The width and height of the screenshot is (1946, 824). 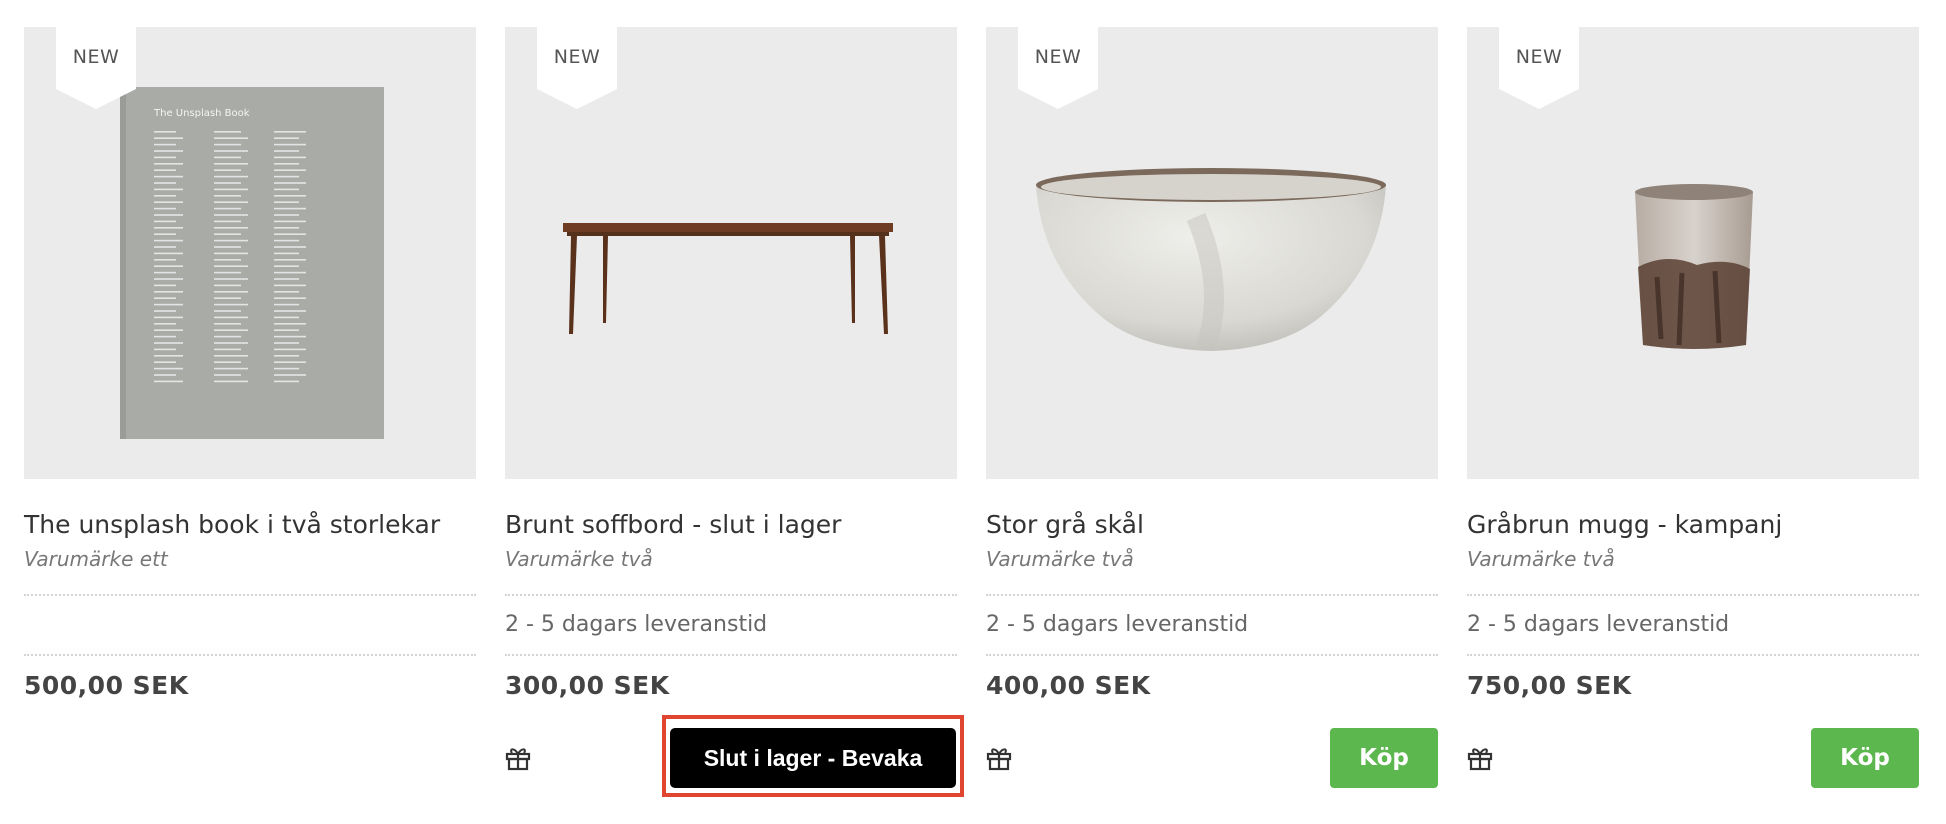 What do you see at coordinates (731, 525) in the screenshot?
I see `product-title: Brunt soffbord - slut i lager` at bounding box center [731, 525].